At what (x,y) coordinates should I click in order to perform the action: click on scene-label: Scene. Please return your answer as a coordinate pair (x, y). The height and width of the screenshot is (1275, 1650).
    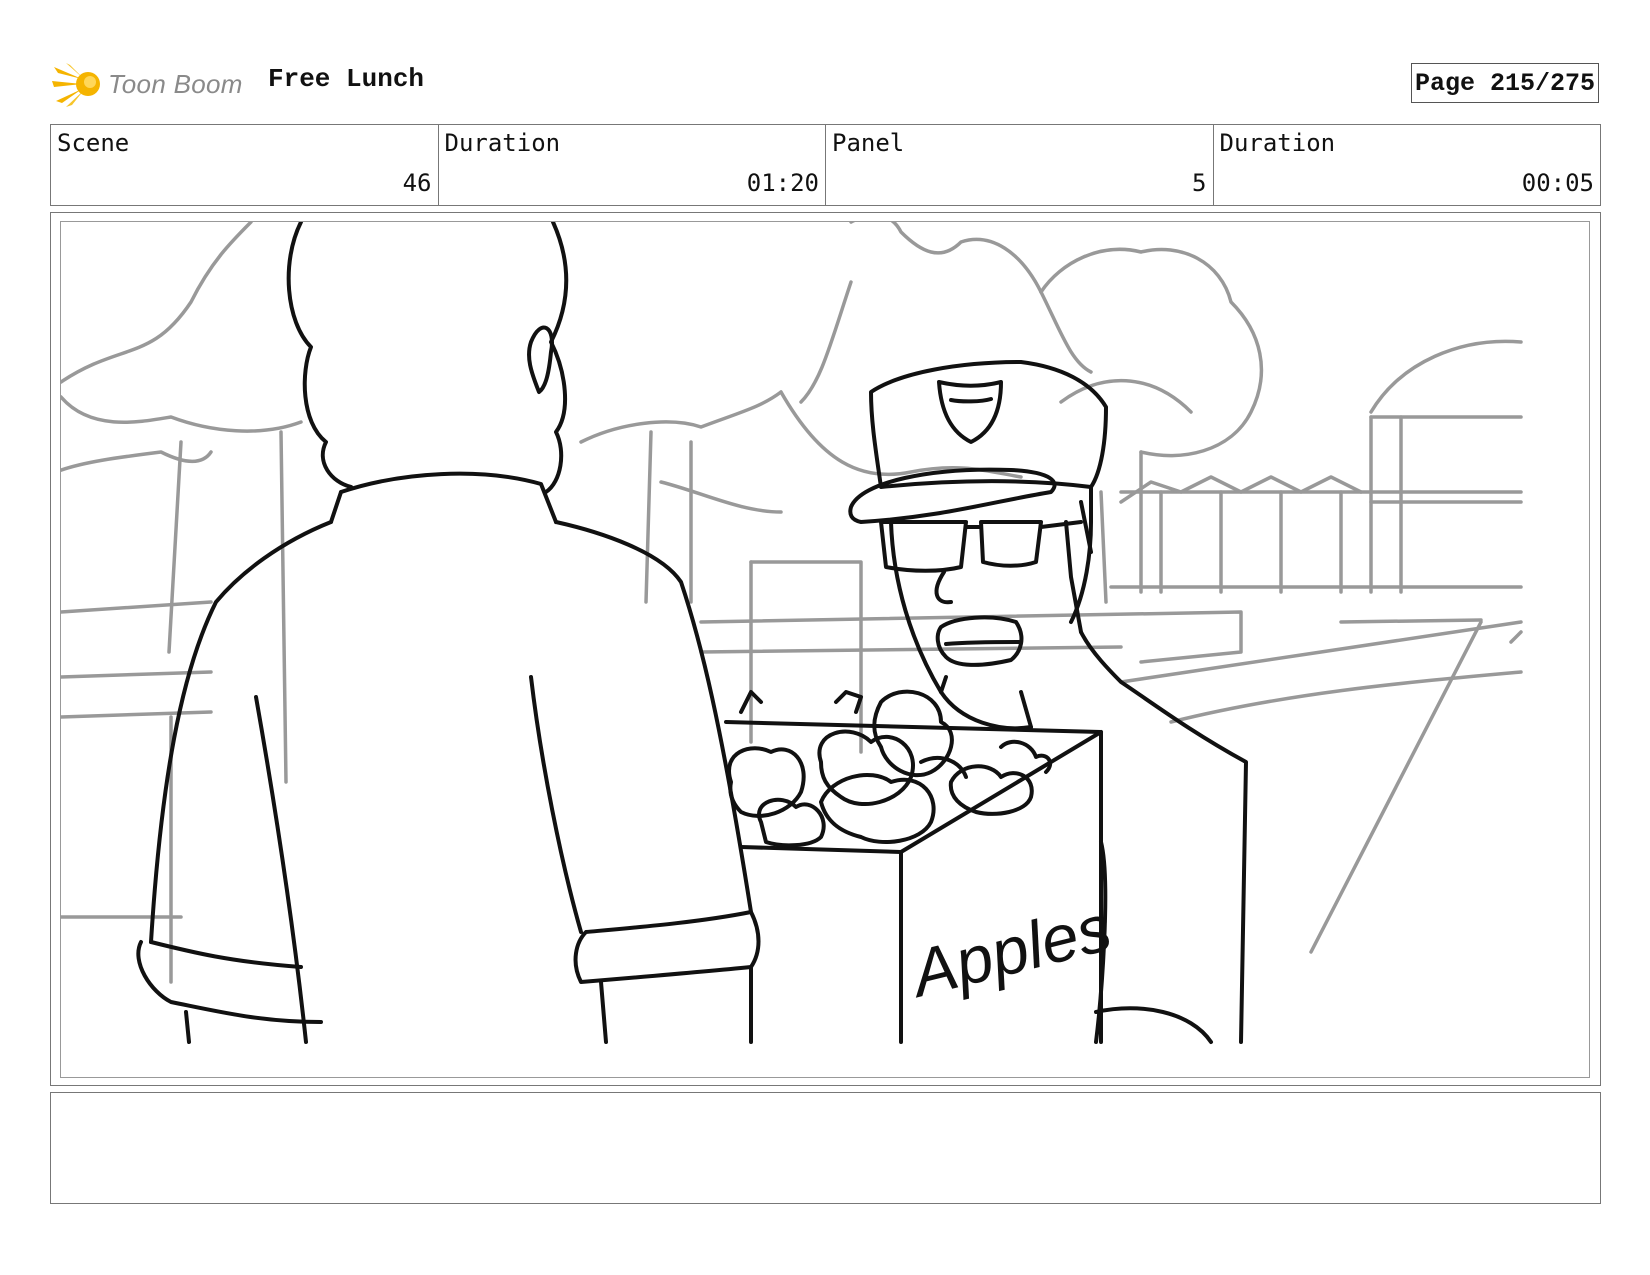
    Looking at the image, I should click on (93, 143).